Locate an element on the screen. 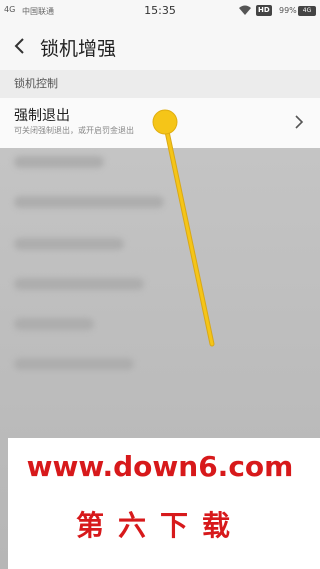 This screenshot has width=320, height=569. chevron-left-icon is located at coordinates (19, 46).